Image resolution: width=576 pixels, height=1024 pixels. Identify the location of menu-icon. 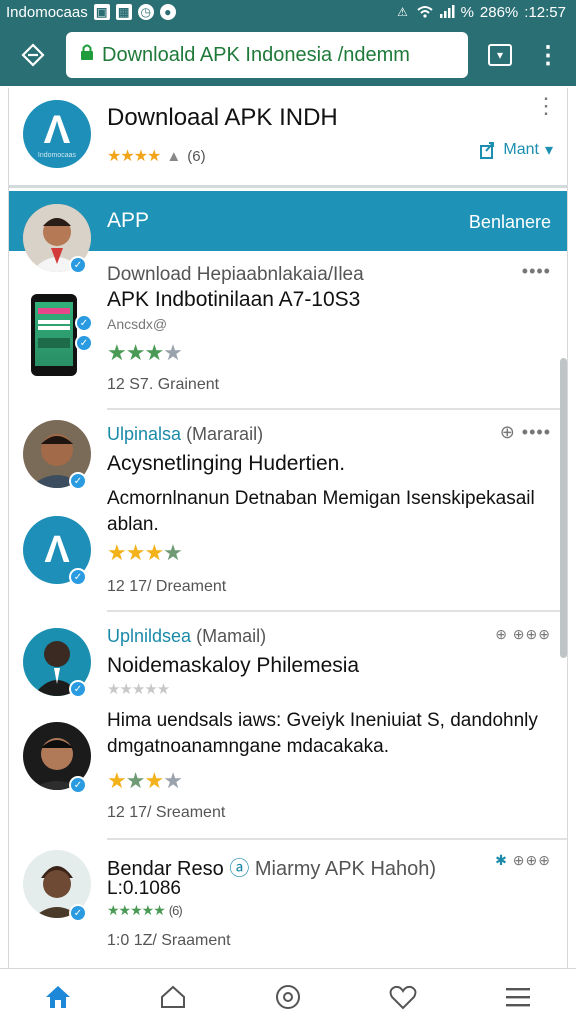
(518, 996).